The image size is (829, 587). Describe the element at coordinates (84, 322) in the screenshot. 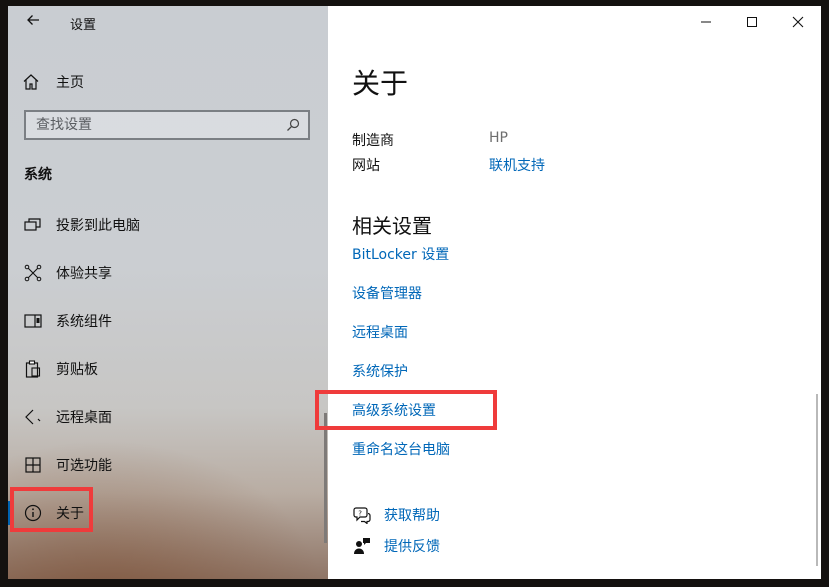

I see `sidebar-item-label: 系统组件` at that location.